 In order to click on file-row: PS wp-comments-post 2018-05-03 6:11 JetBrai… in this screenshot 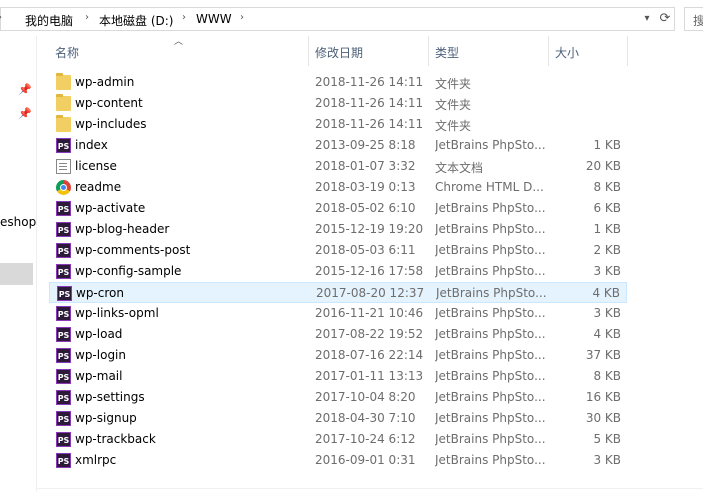, I will do `click(338, 250)`.